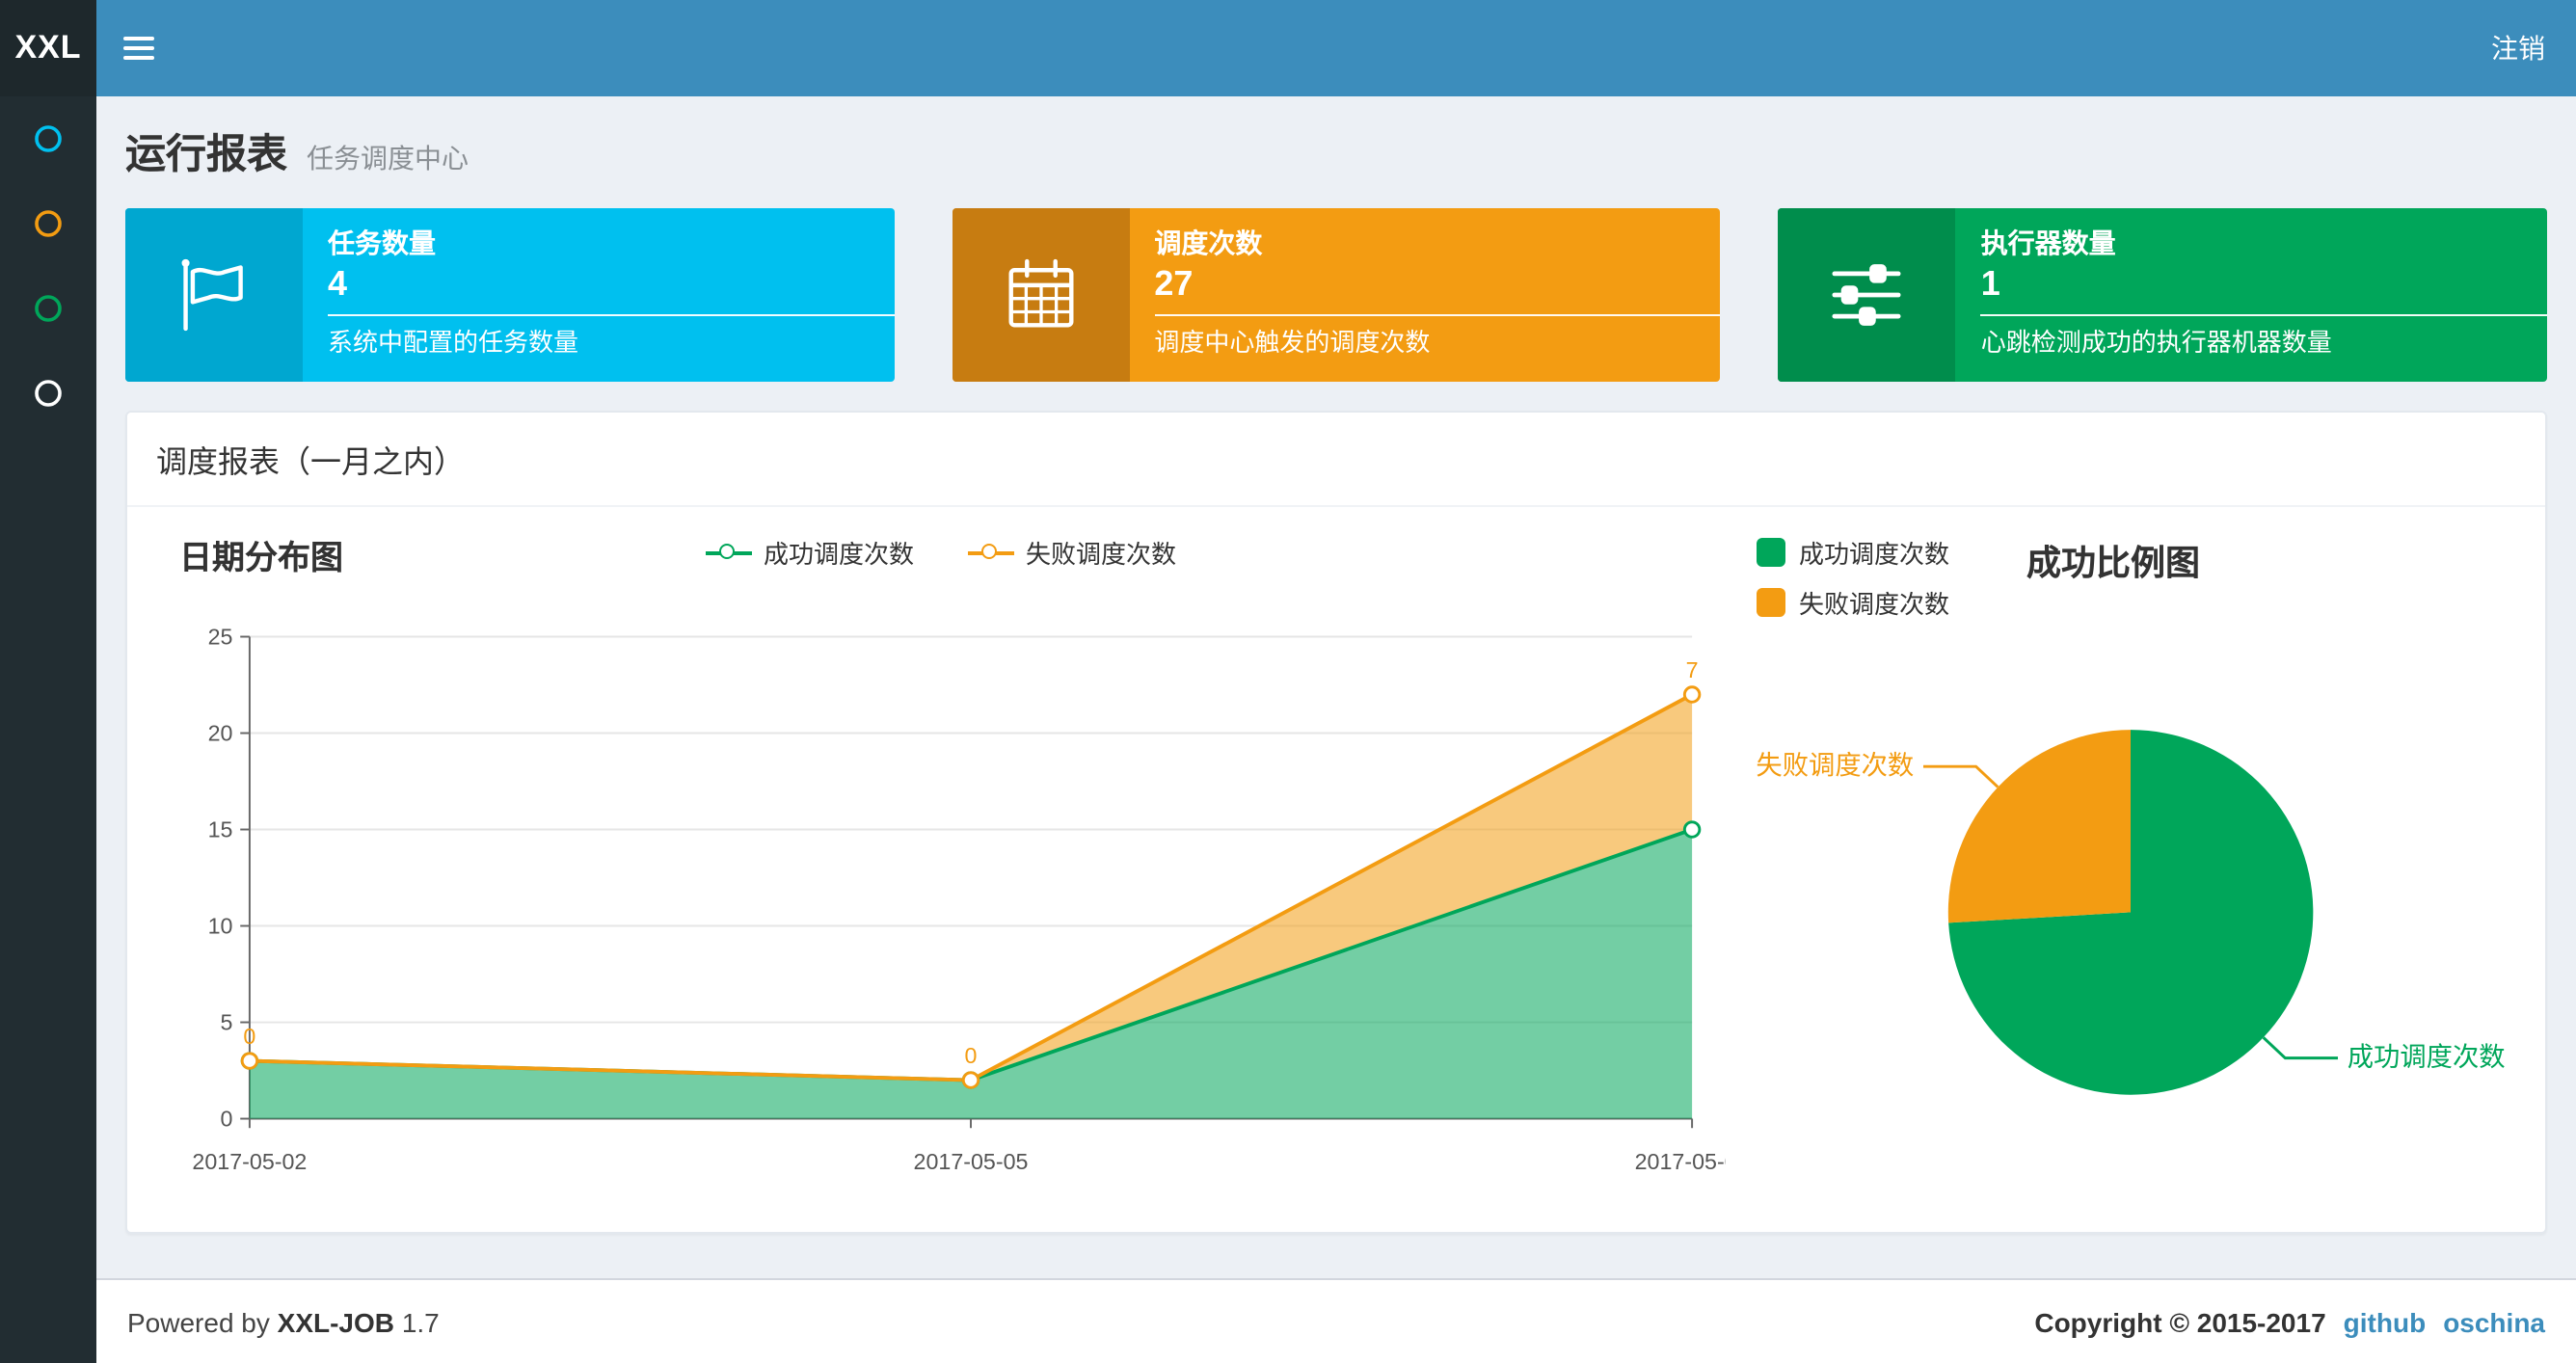 This screenshot has height=1363, width=2576. Describe the element at coordinates (2131, 912) in the screenshot. I see `pie-chart-svg: 成功调度次数 失败调度次数` at that location.